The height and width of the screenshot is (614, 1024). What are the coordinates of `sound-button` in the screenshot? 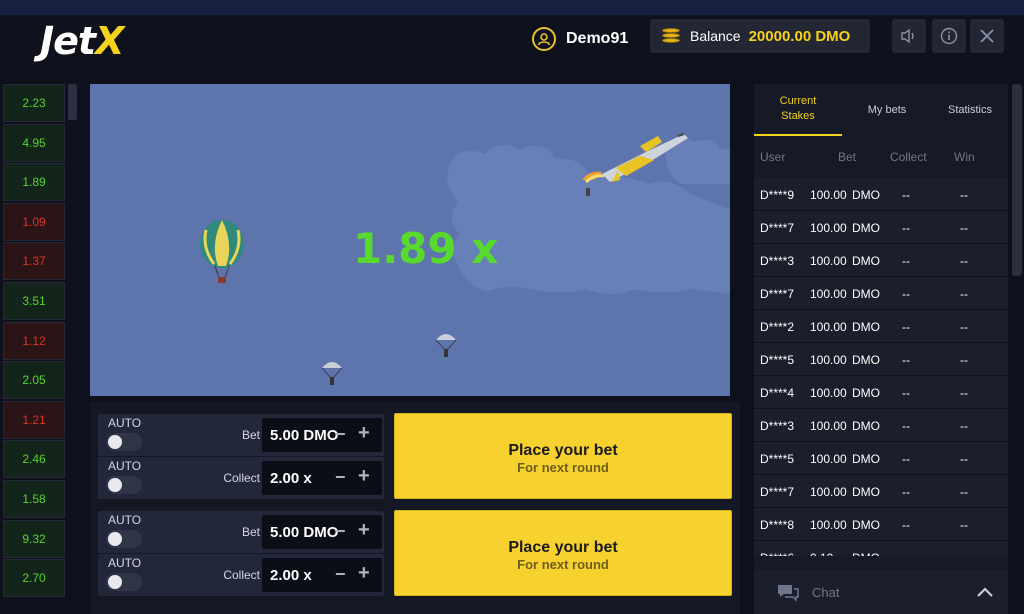 It's located at (909, 36).